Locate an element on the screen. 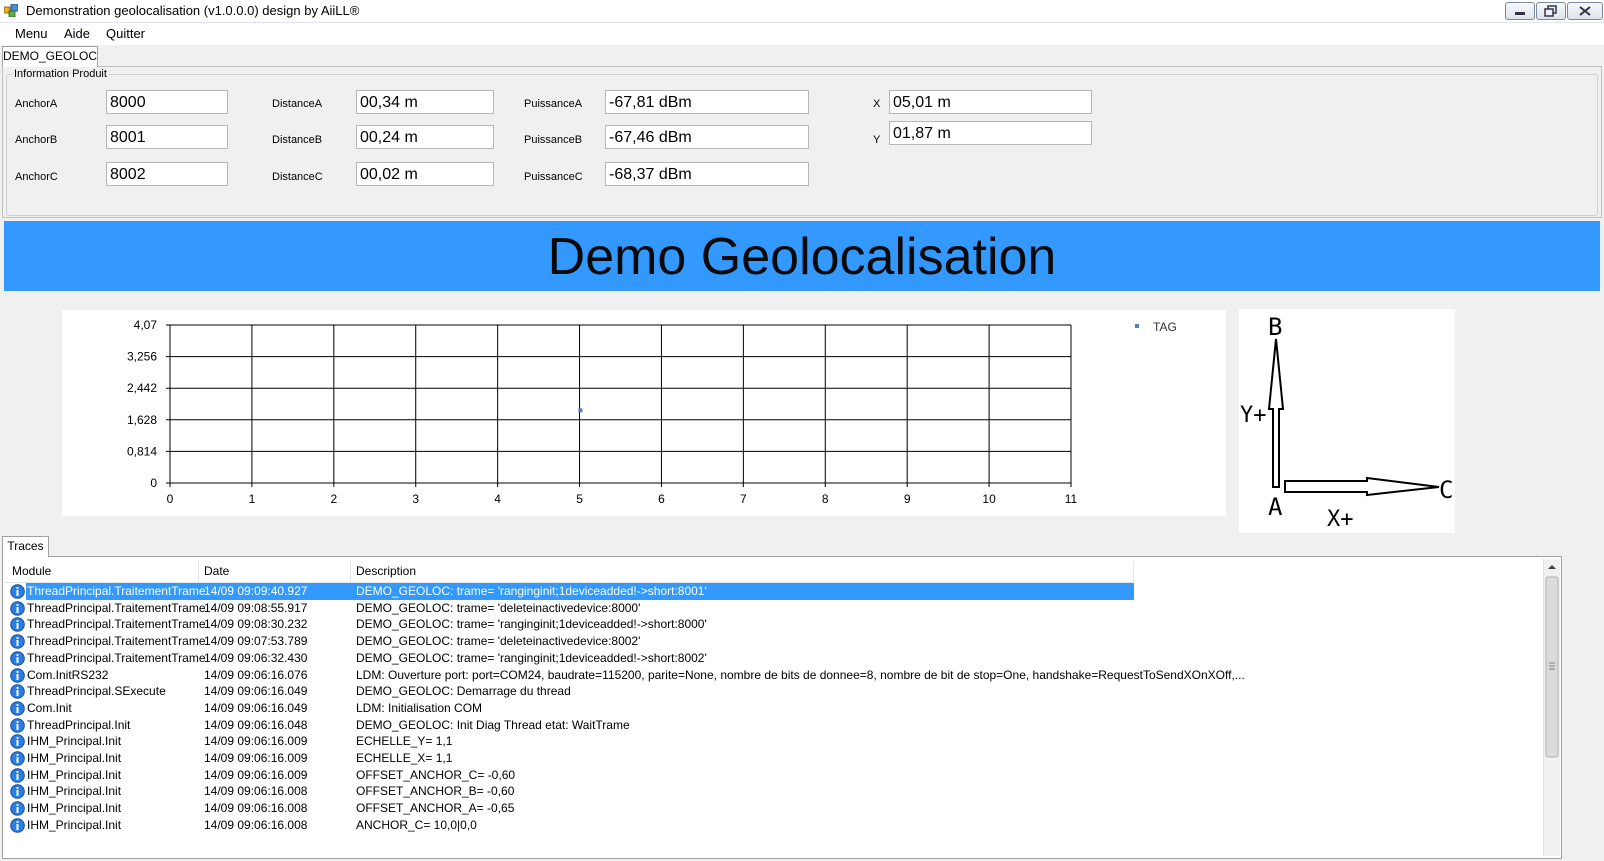  traces-scrollbar is located at coordinates (1551, 707).